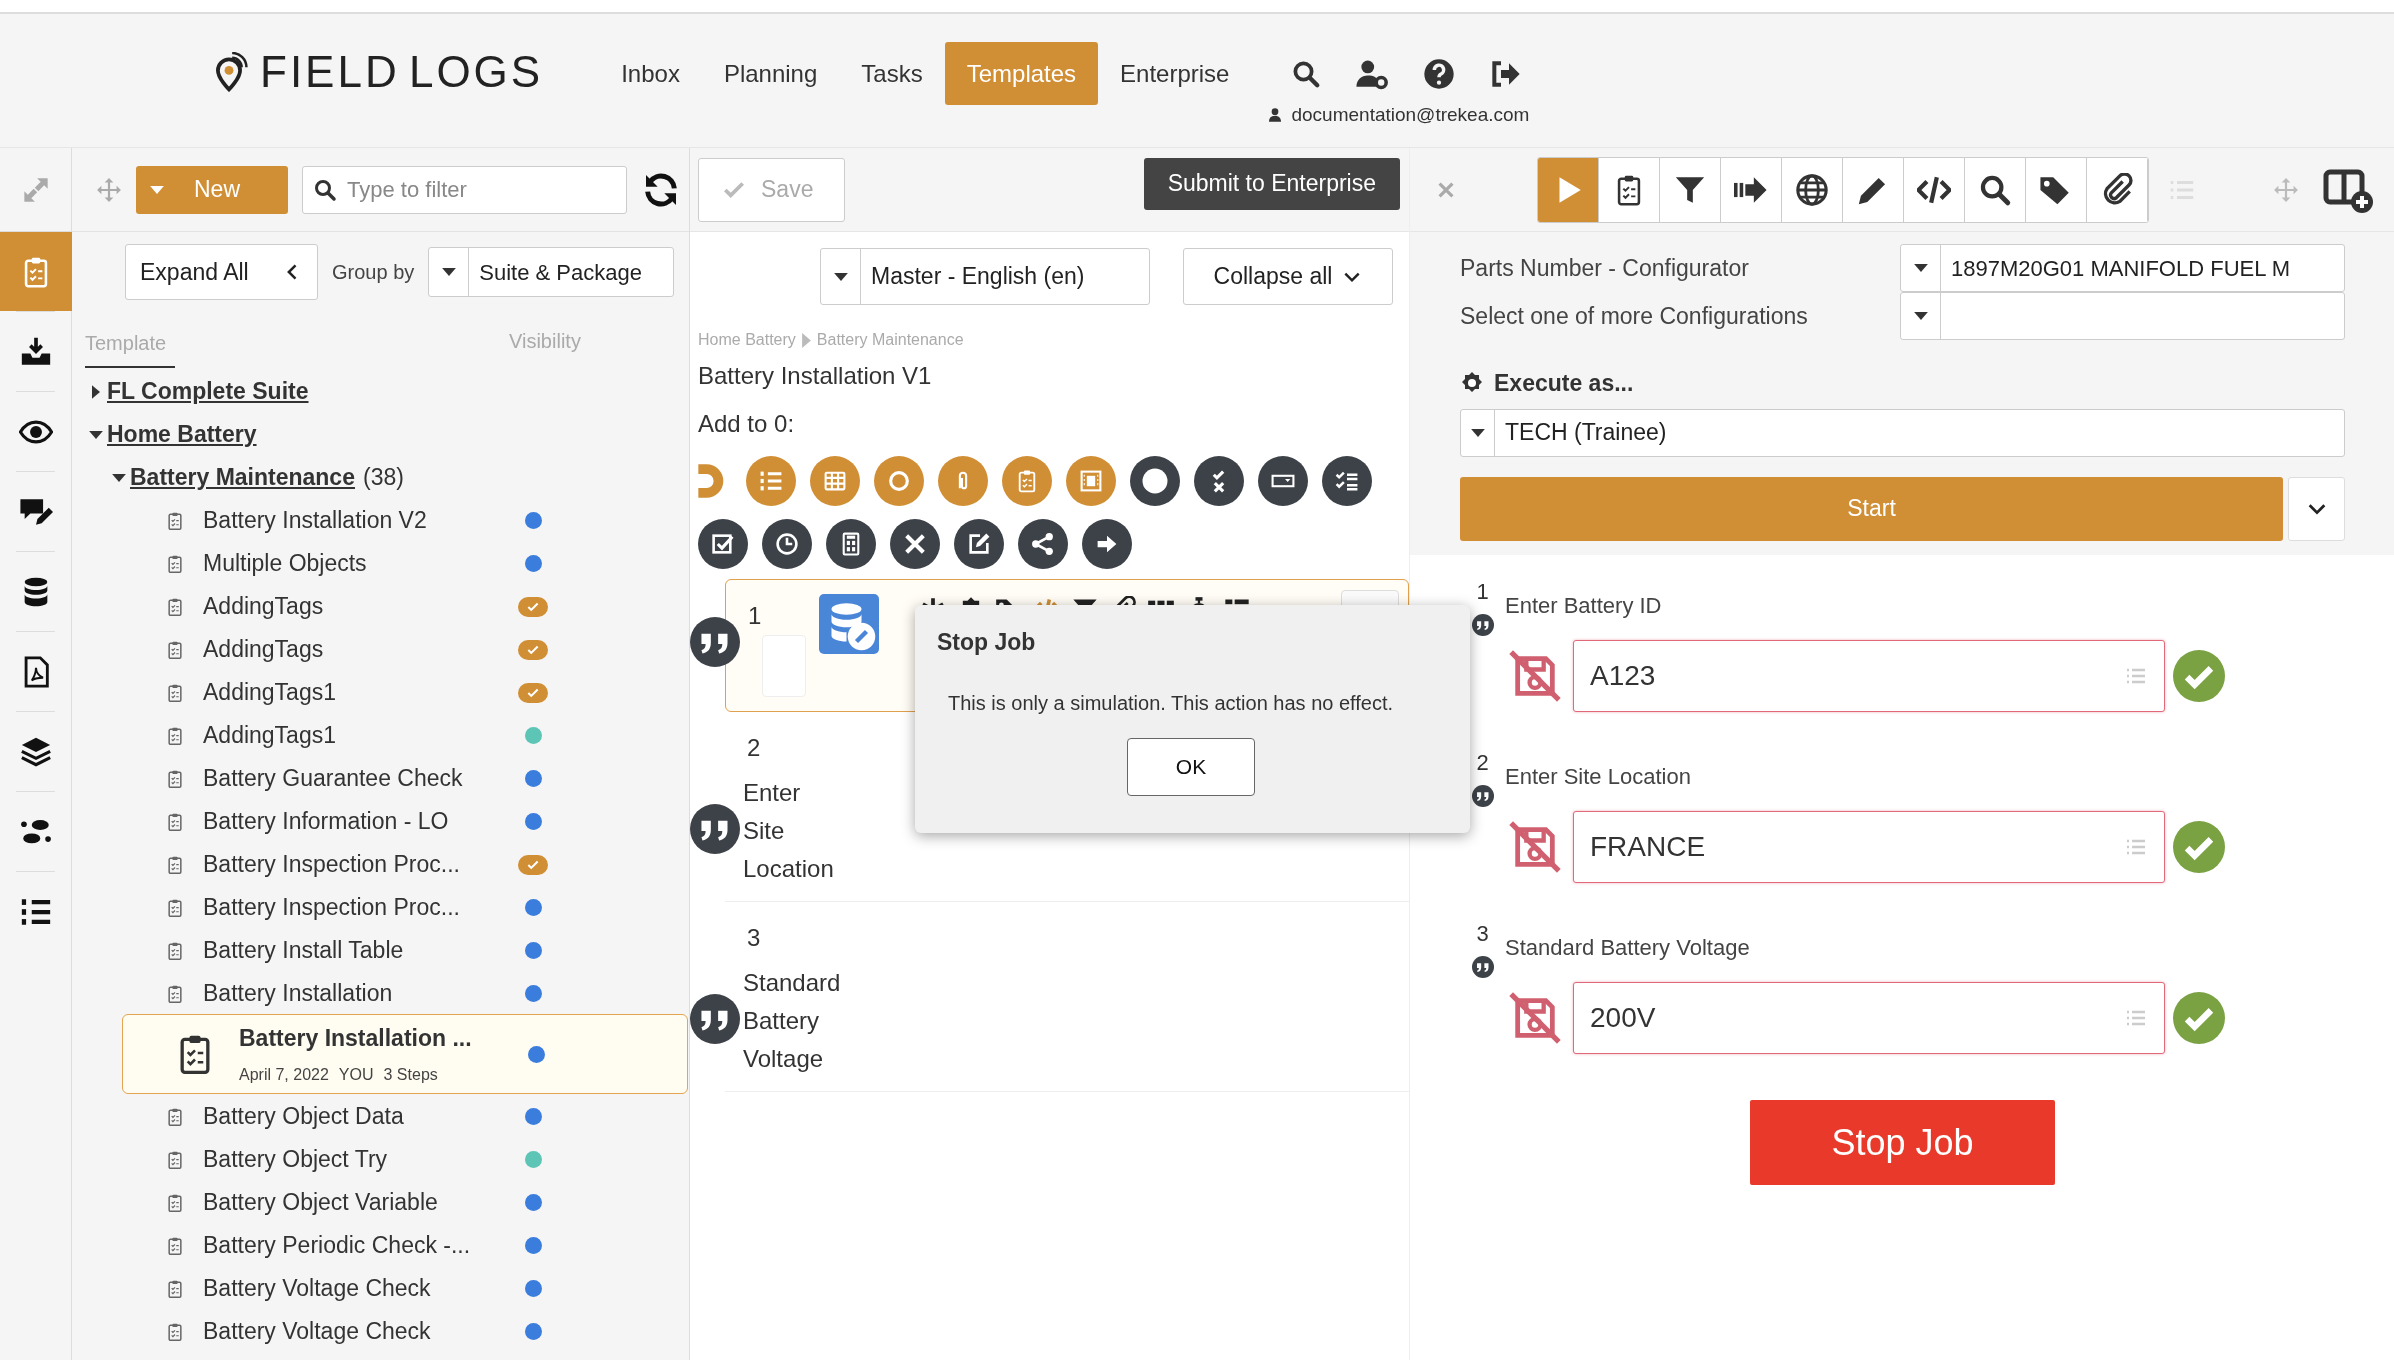 The height and width of the screenshot is (1362, 2394). What do you see at coordinates (1439, 73) in the screenshot?
I see `help-icon` at bounding box center [1439, 73].